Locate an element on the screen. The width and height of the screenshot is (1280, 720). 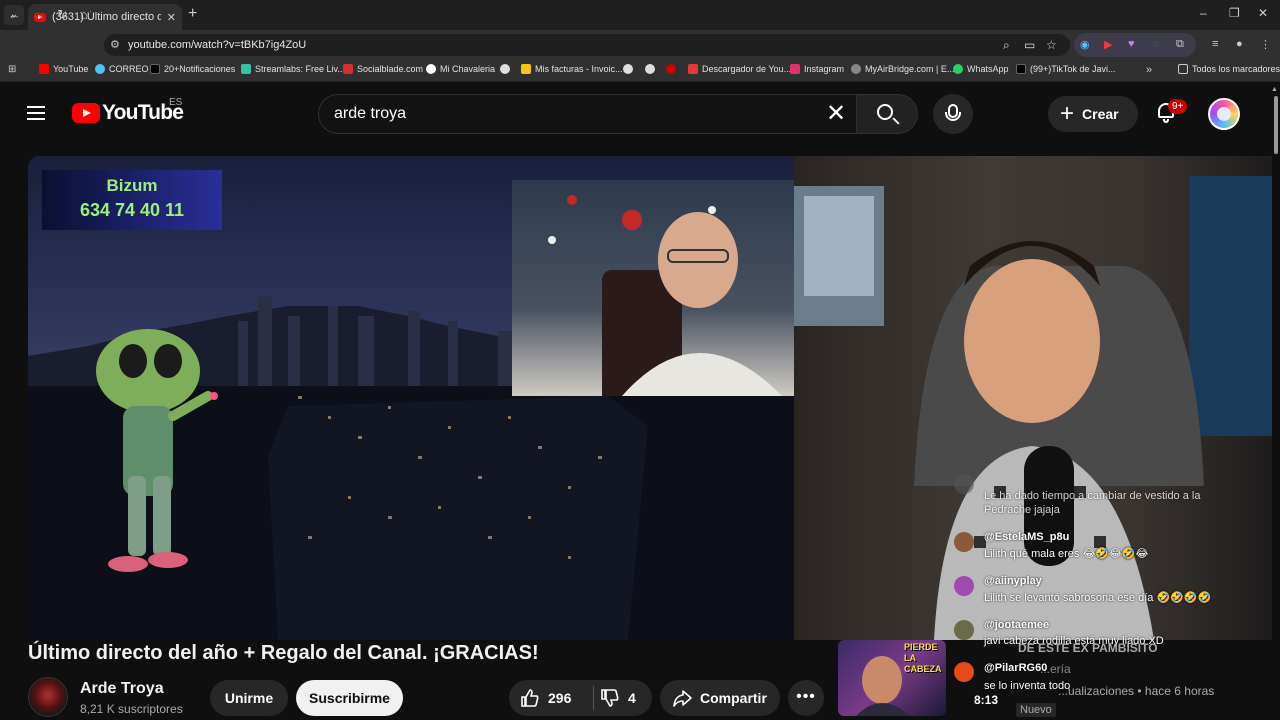
restore-icon: ❐ is located at coordinates (1234, 13).